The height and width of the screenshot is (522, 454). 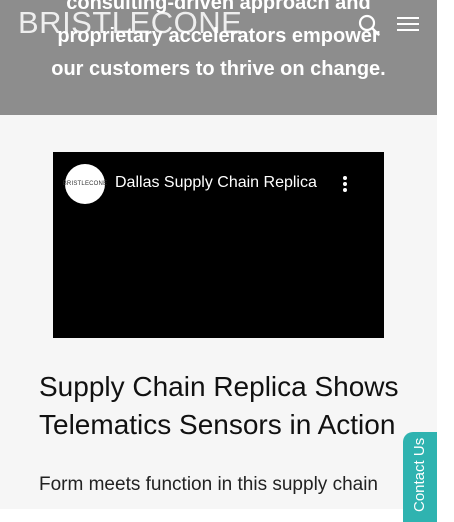 What do you see at coordinates (218, 69) in the screenshot?
I see `hero-line-3: our customers to thrive on change.` at bounding box center [218, 69].